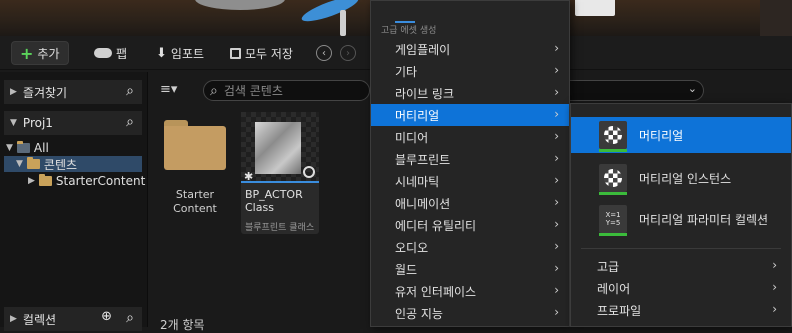 This screenshot has width=792, height=333. What do you see at coordinates (470, 159) in the screenshot?
I see `menu-item-blueprint: 블루프린트 ›` at bounding box center [470, 159].